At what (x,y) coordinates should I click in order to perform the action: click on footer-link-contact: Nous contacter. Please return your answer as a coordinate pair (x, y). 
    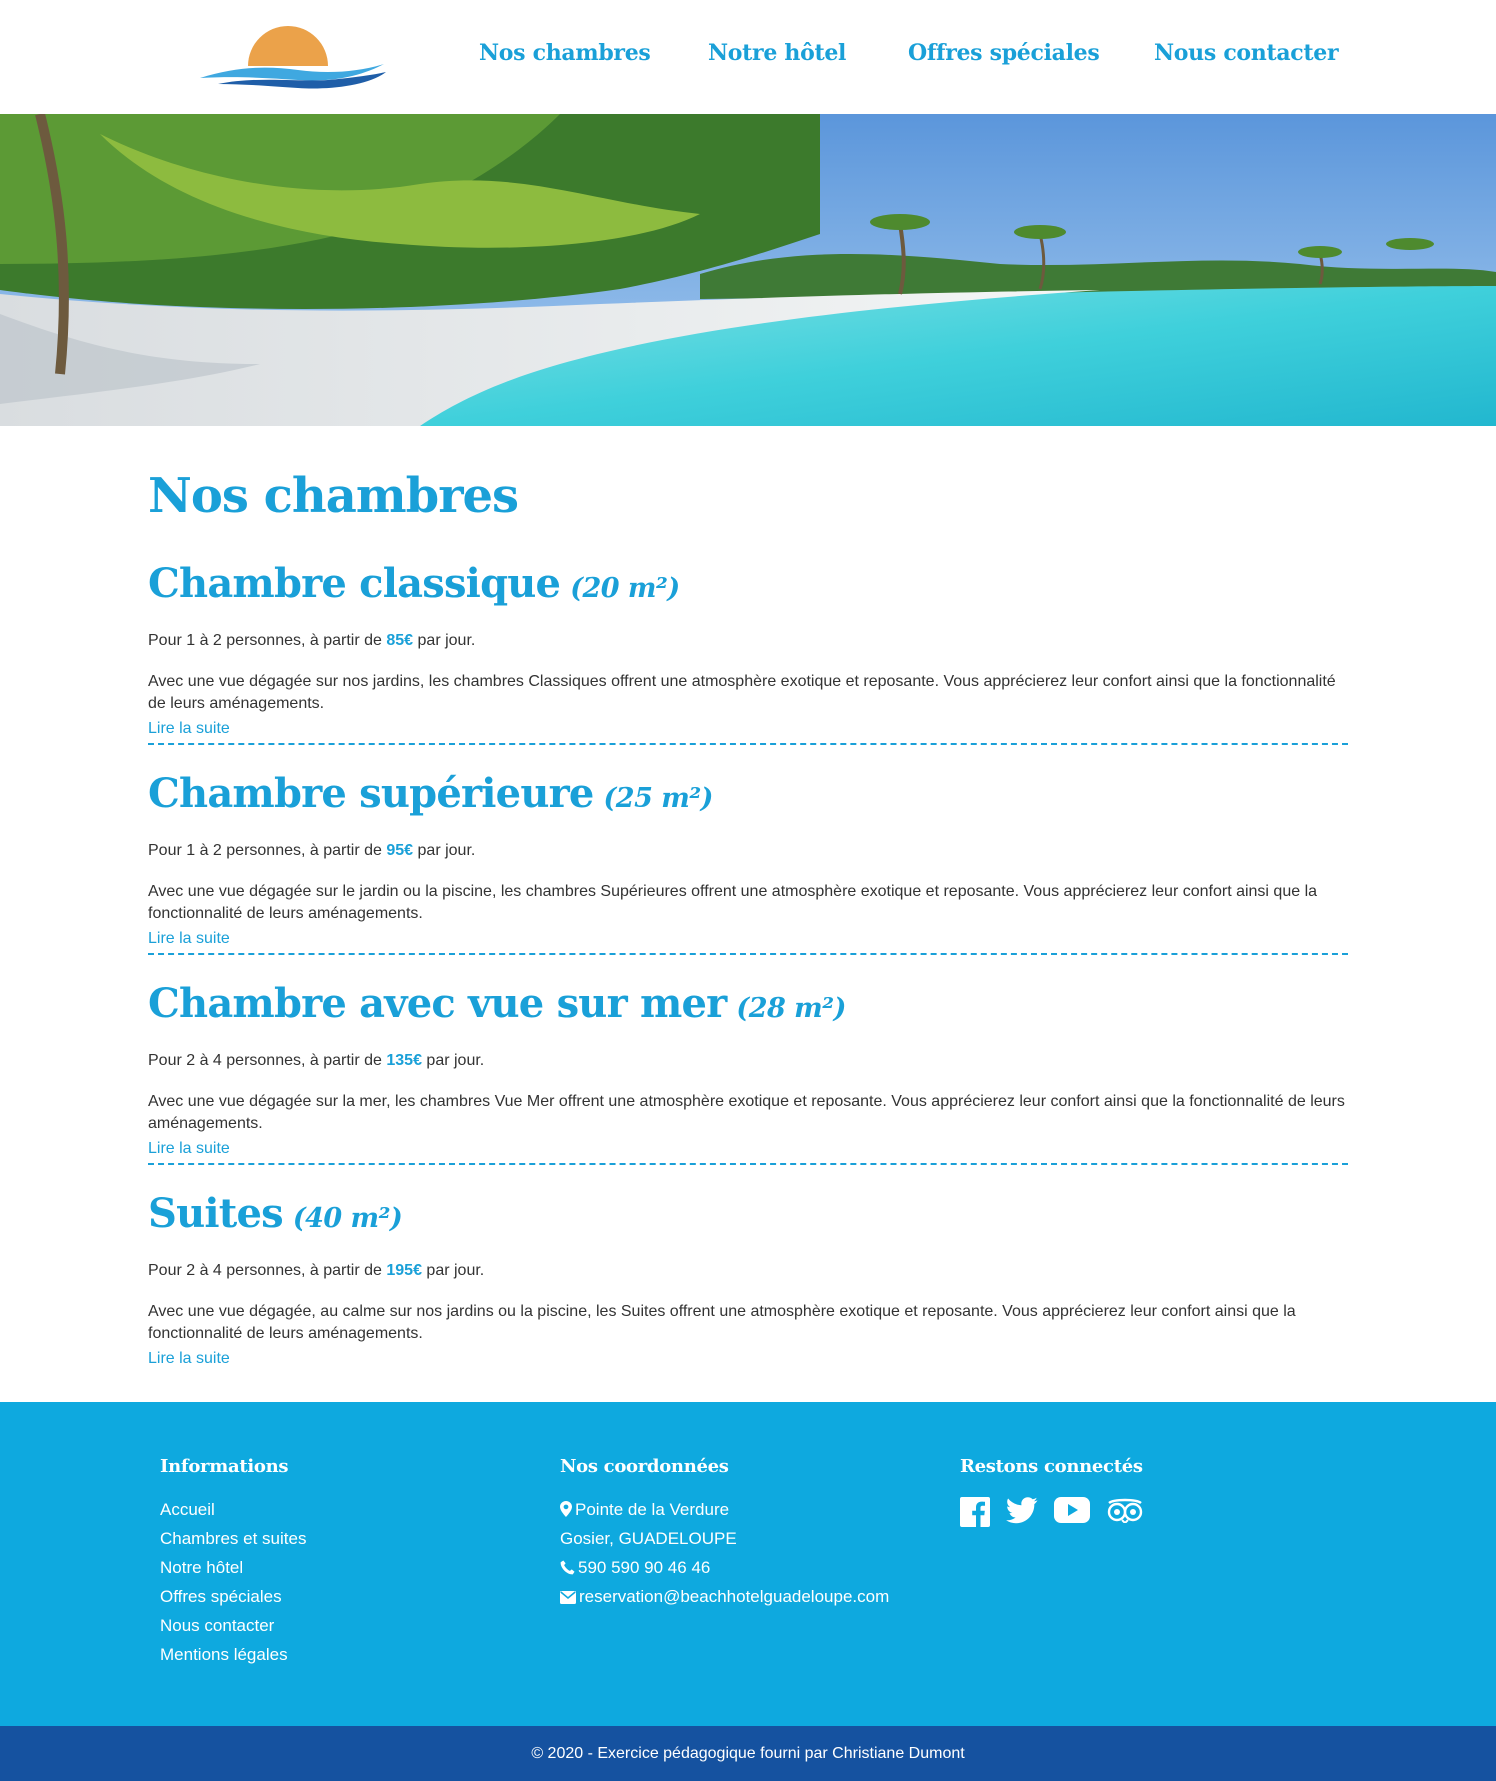
    Looking at the image, I should click on (217, 1625).